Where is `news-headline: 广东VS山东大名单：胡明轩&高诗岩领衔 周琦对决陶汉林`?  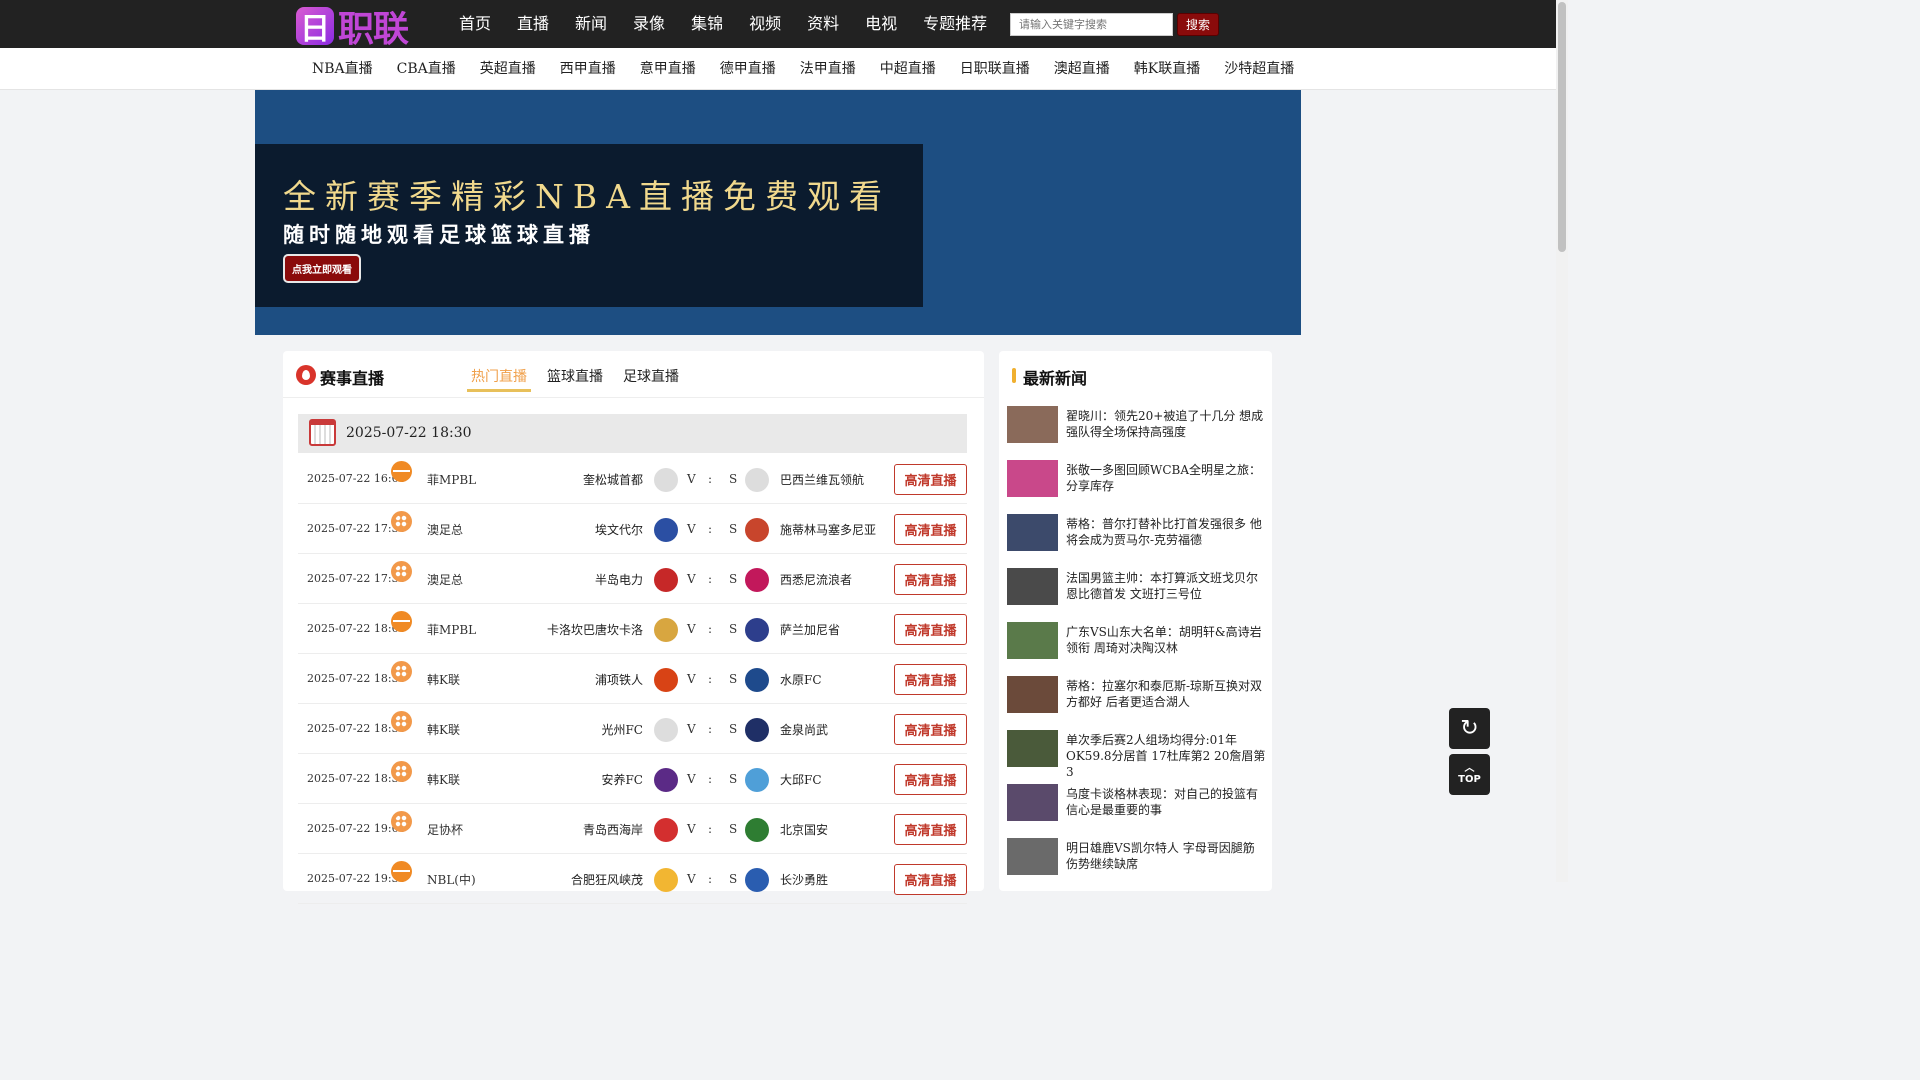
news-headline: 广东VS山东大名单：胡明轩&高诗岩领衔 周琦对决陶汉林 is located at coordinates (1166, 640).